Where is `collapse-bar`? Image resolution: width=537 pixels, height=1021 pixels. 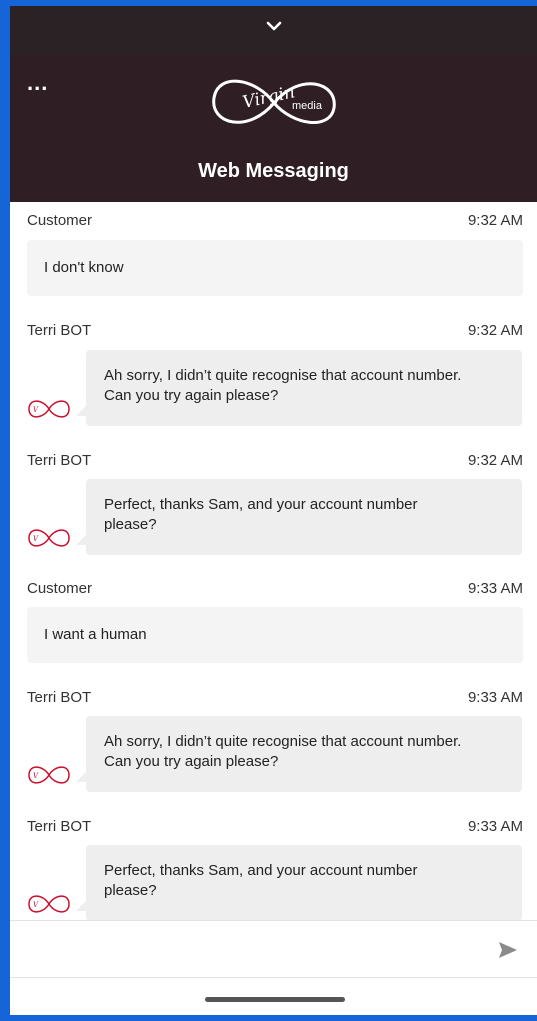 collapse-bar is located at coordinates (273, 30).